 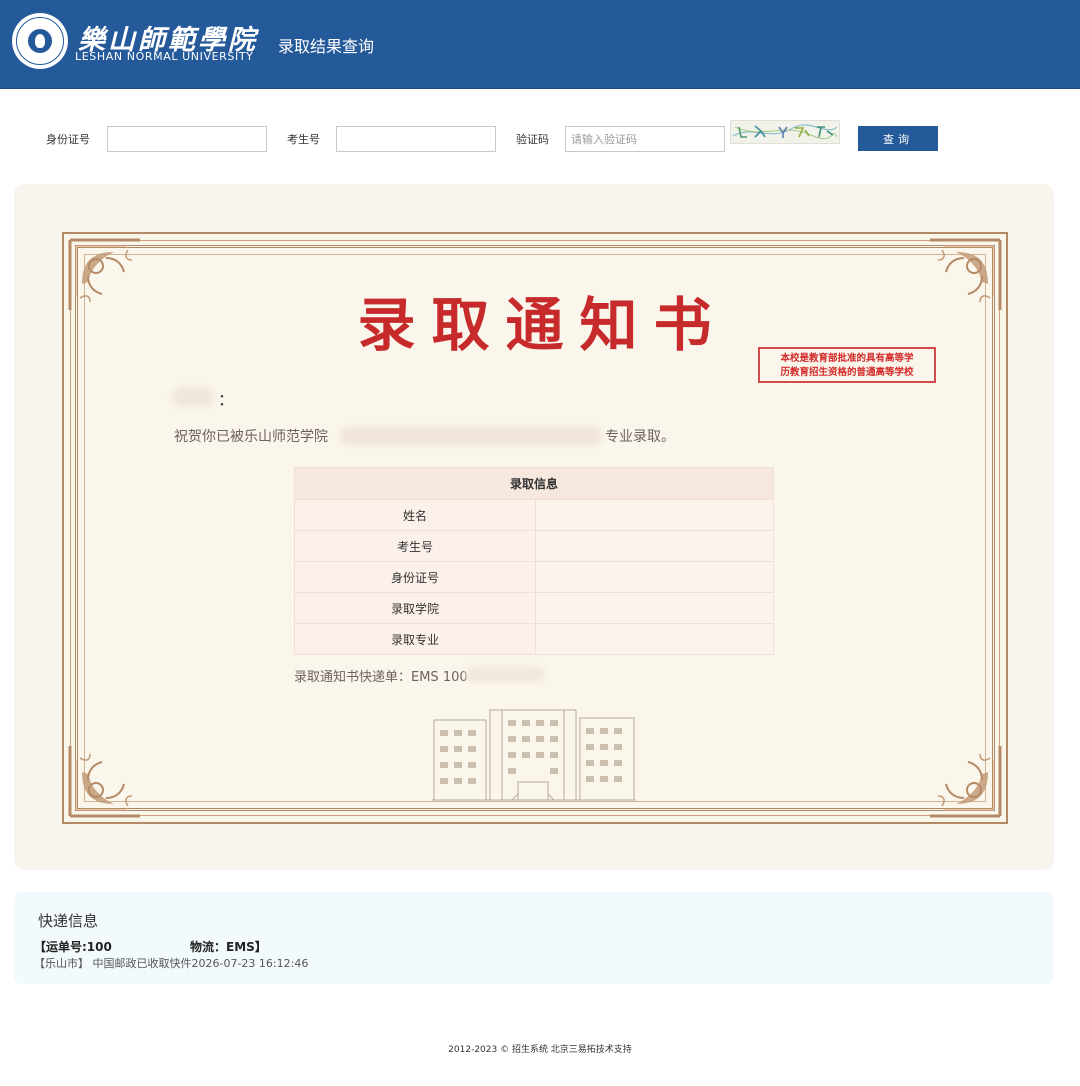 What do you see at coordinates (847, 358) in the screenshot?
I see `stamp-line-1: 本校是教育部批准的具有高等学` at bounding box center [847, 358].